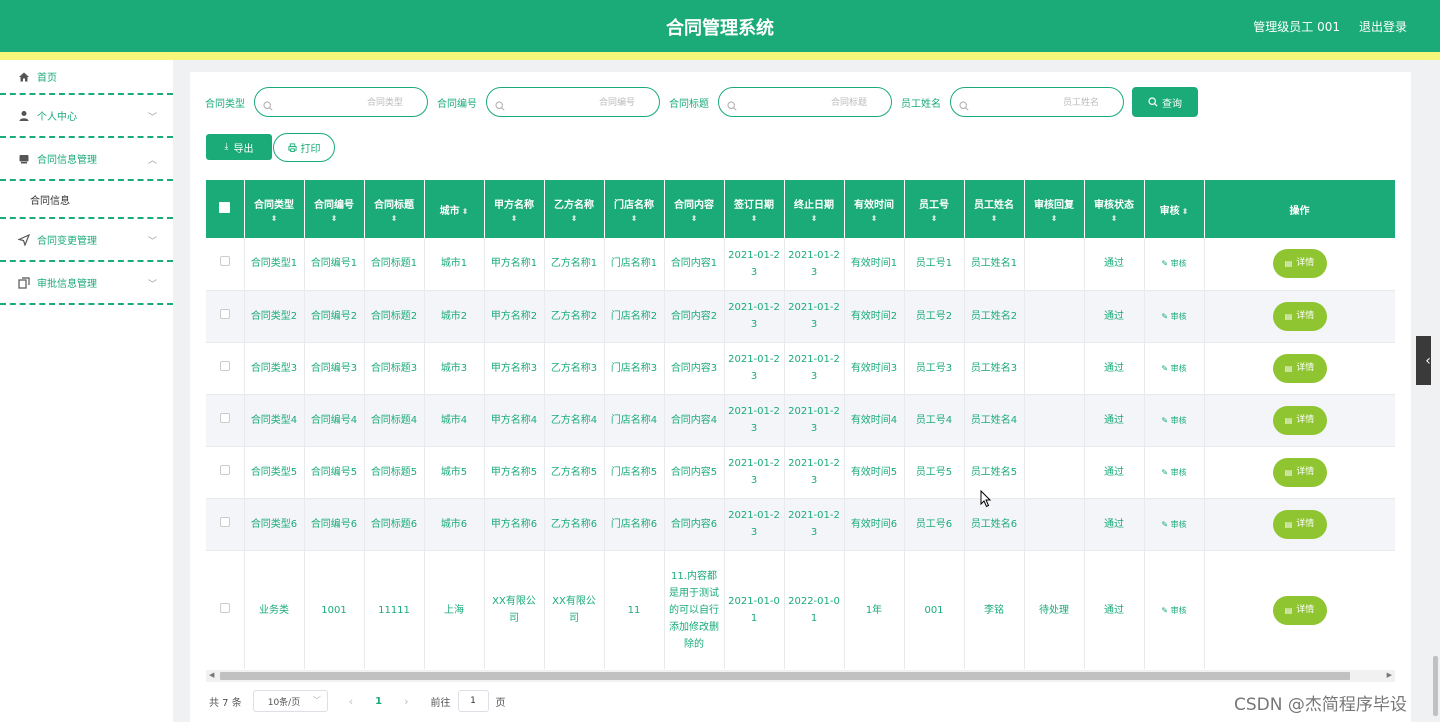  Describe the element at coordinates (805, 102) in the screenshot. I see `contract-title-input` at that location.